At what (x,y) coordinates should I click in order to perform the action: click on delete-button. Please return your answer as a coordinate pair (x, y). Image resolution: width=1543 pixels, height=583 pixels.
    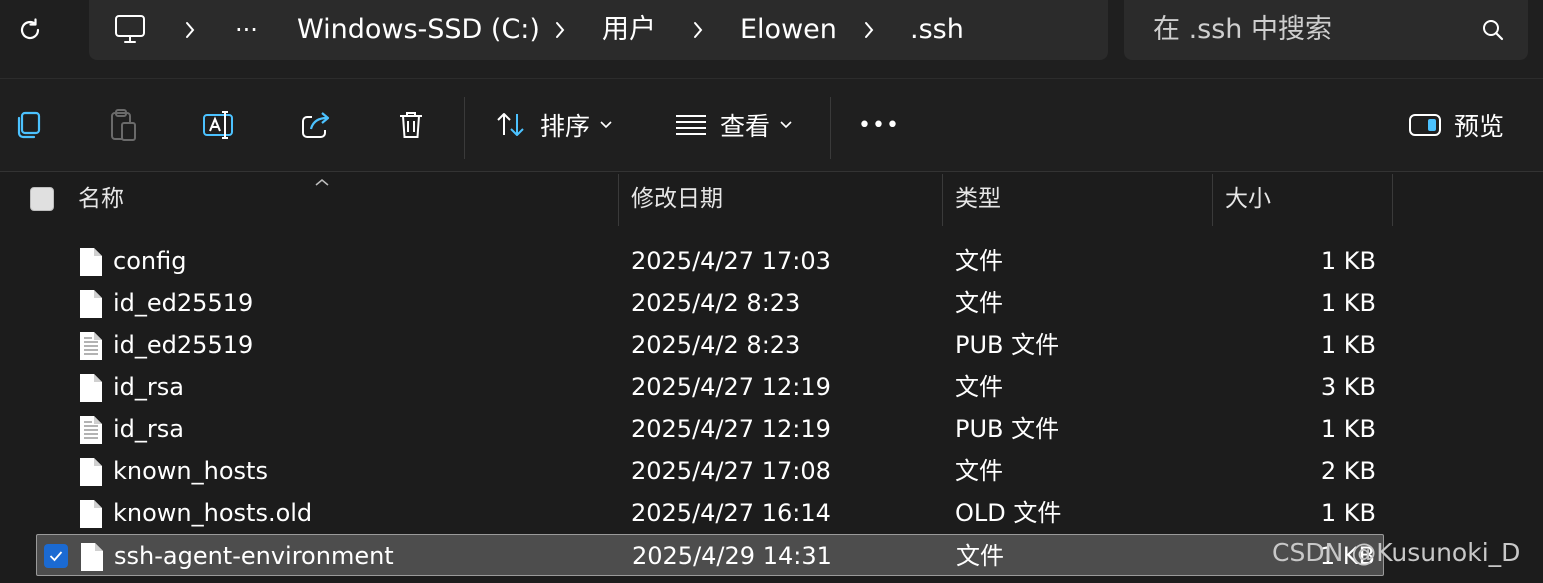
    Looking at the image, I should click on (411, 125).